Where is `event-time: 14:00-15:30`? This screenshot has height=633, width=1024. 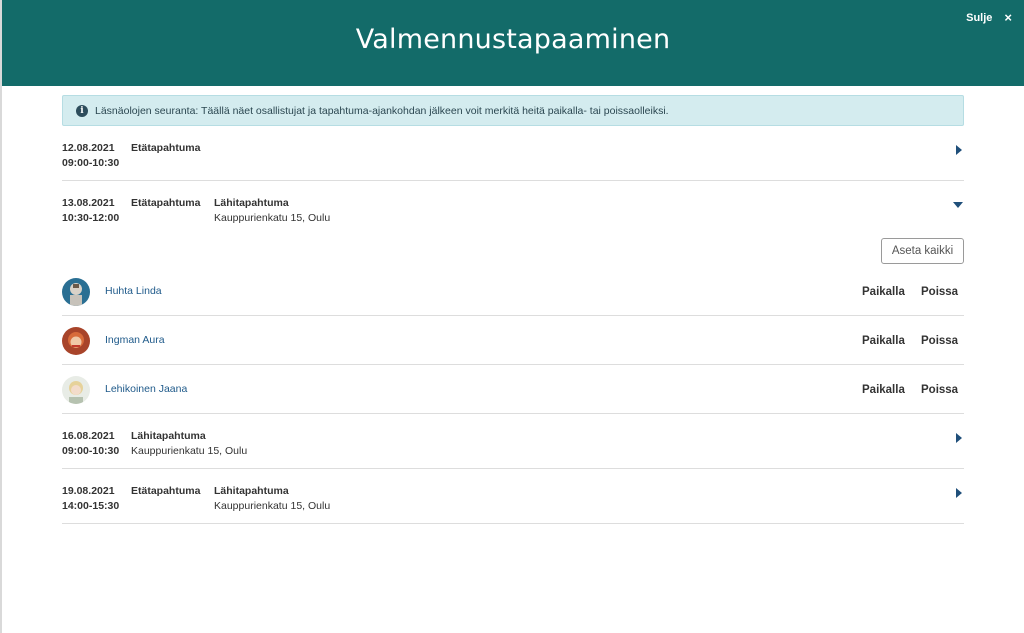 event-time: 14:00-15:30 is located at coordinates (91, 506).